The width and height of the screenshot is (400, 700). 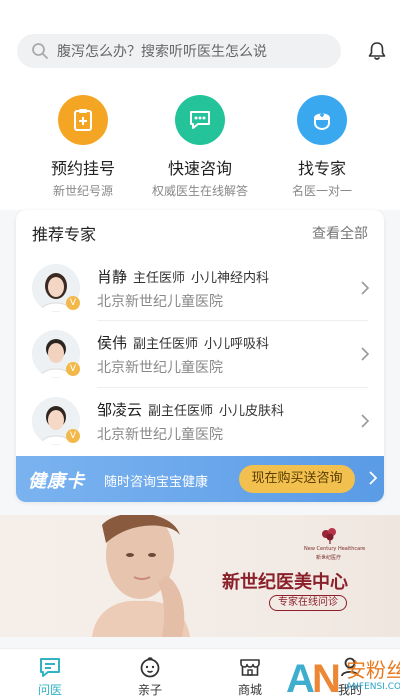 I want to click on expert-row: V 侯伟 副主任医师 小儿呼吸科 北京新世纪儿童医院, so click(x=200, y=355).